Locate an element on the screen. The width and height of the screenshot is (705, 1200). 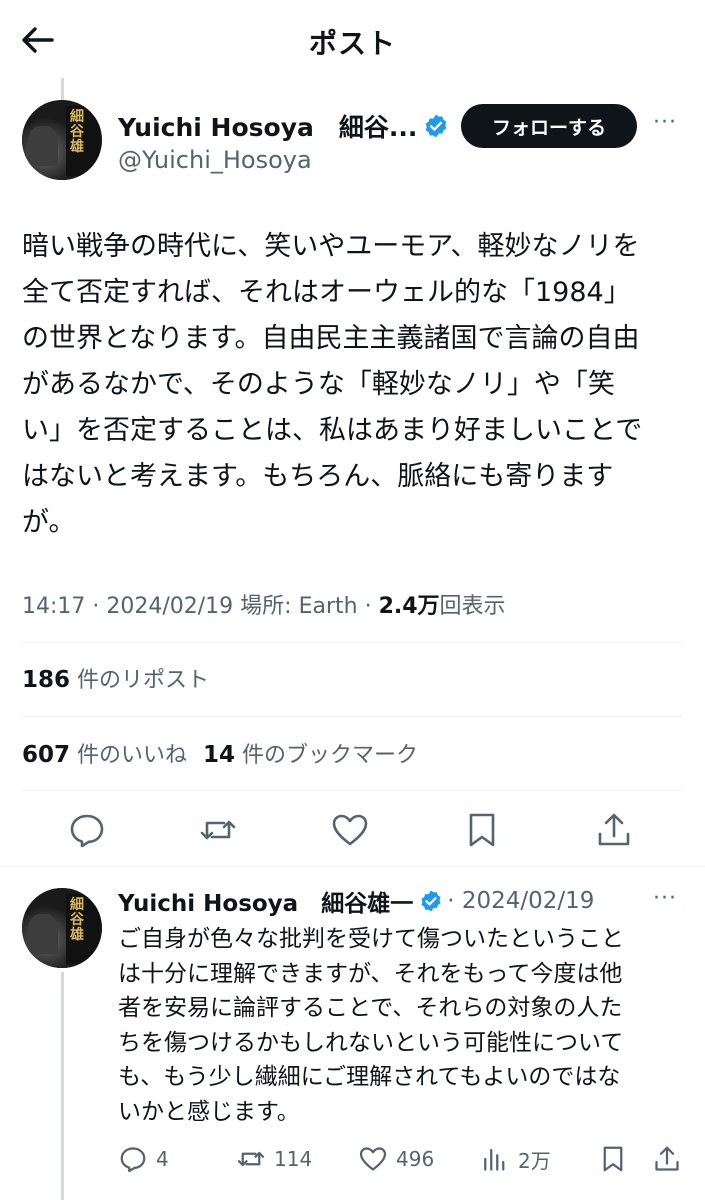
repost-stats: 186 件のリポスト is located at coordinates (115, 678).